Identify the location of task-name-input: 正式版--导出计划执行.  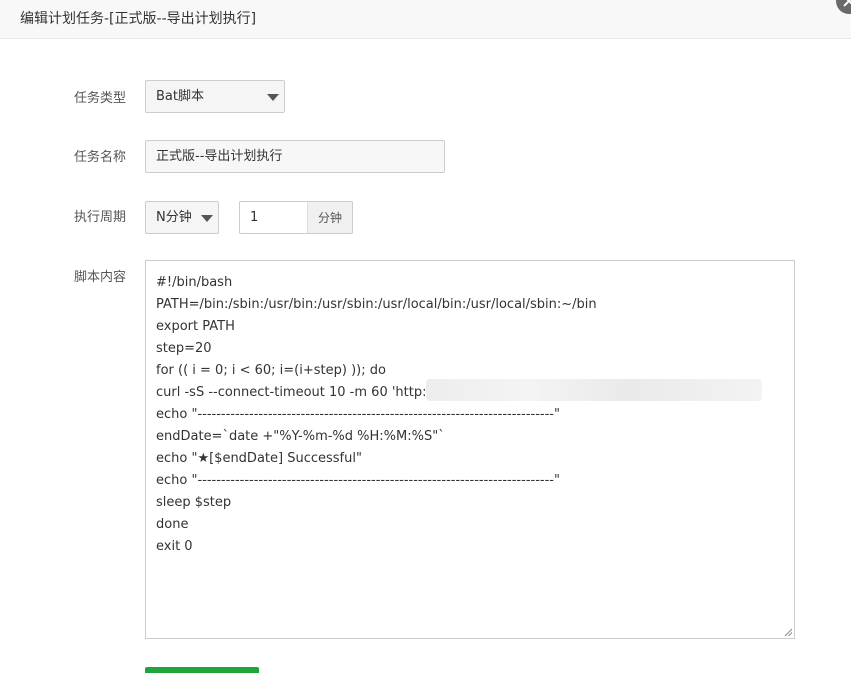
(295, 156).